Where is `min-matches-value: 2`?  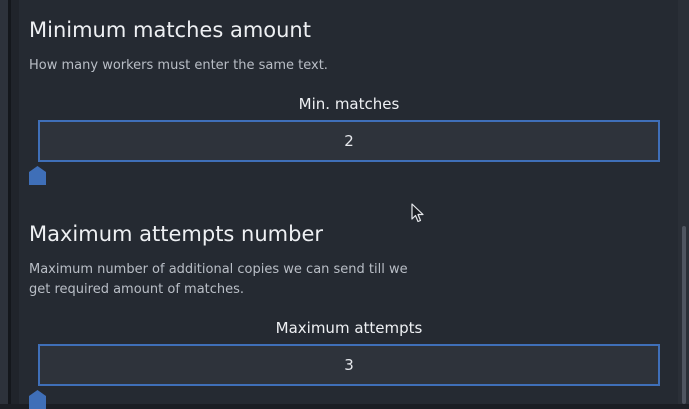
min-matches-value: 2 is located at coordinates (349, 141).